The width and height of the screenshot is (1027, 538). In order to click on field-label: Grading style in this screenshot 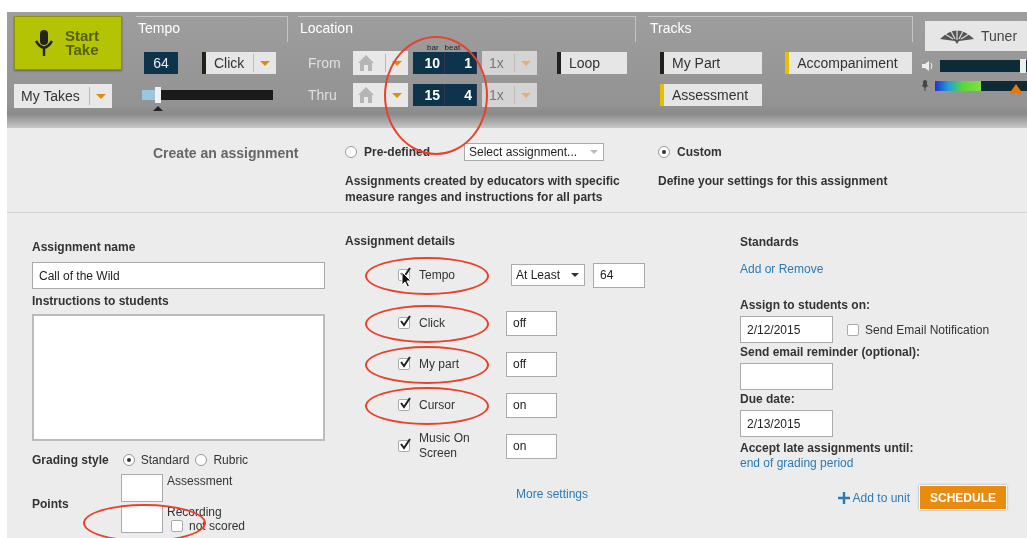, I will do `click(70, 460)`.